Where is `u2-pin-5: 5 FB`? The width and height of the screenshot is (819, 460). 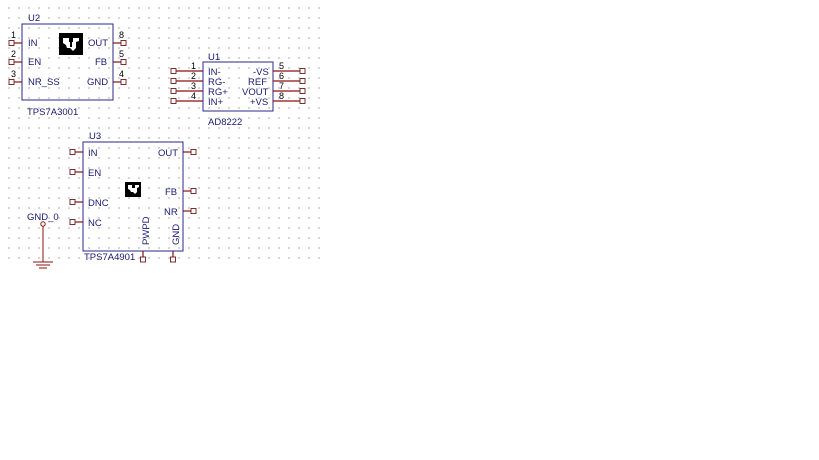 u2-pin-5: 5 FB is located at coordinates (111, 58).